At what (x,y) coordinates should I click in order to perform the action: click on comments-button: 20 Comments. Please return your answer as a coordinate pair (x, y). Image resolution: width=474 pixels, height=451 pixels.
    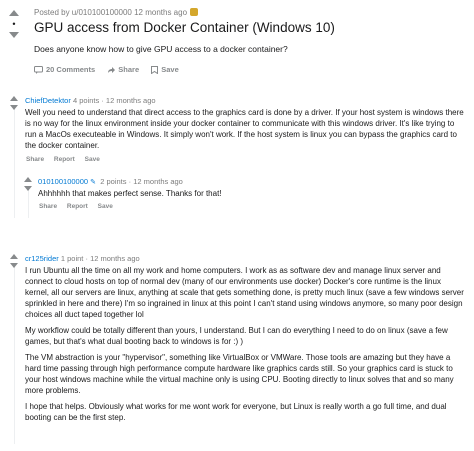
    Looking at the image, I should click on (64, 69).